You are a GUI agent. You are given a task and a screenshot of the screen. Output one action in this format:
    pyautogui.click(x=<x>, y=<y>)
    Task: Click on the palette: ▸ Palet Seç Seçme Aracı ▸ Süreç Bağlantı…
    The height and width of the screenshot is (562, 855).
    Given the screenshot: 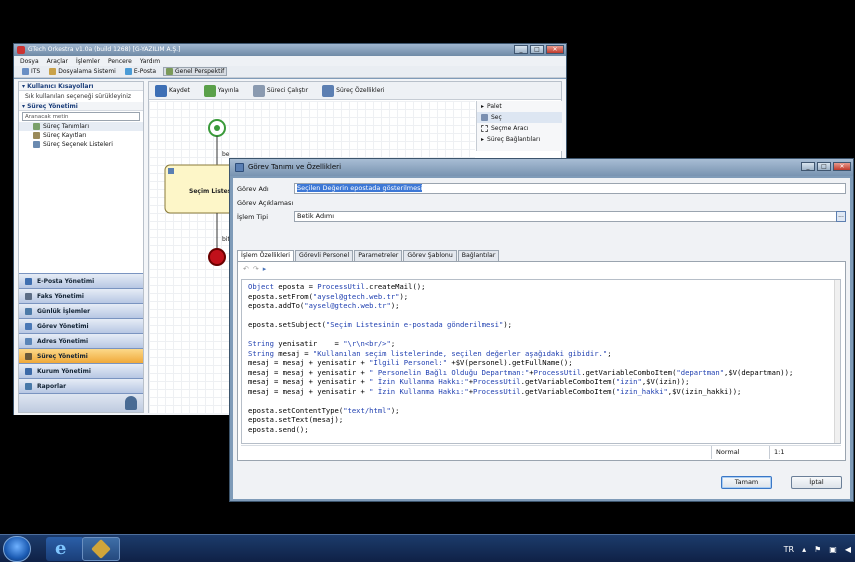 What is the action you would take?
    pyautogui.click(x=519, y=126)
    